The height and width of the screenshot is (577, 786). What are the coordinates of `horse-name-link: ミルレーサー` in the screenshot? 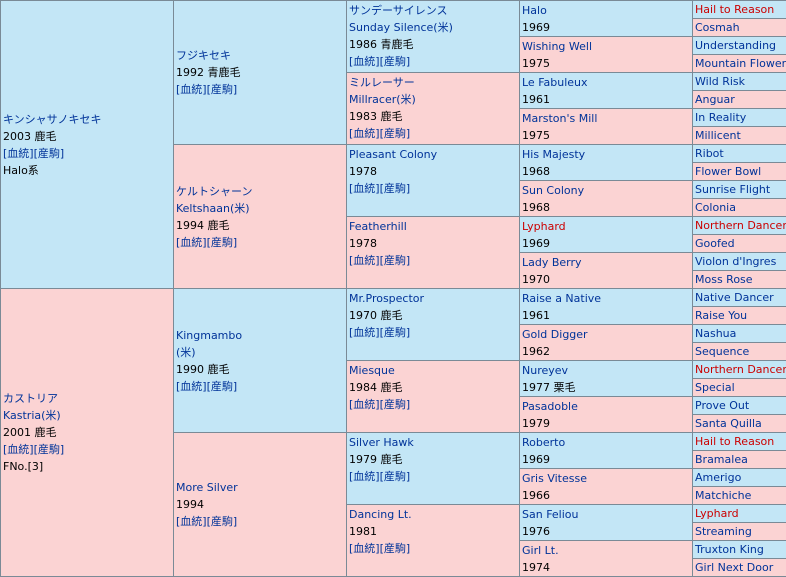 It's located at (434, 82).